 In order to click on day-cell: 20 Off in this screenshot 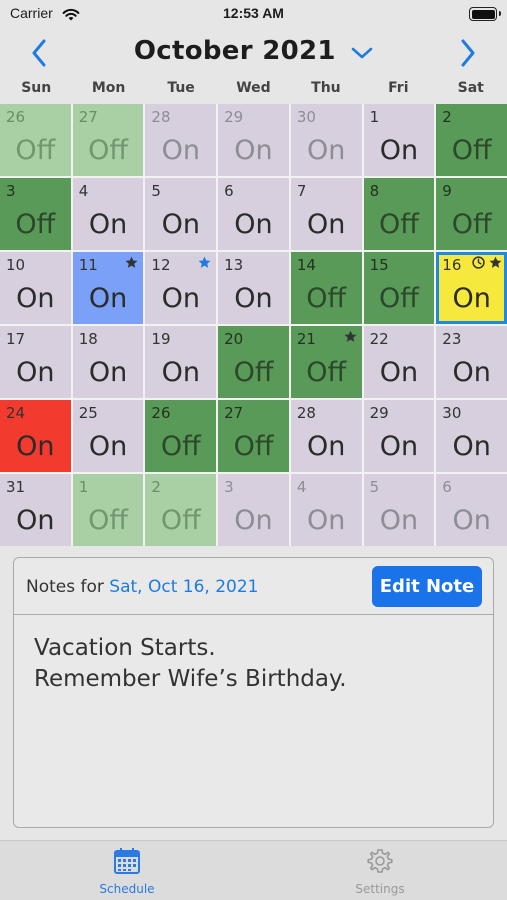, I will do `click(253, 362)`.